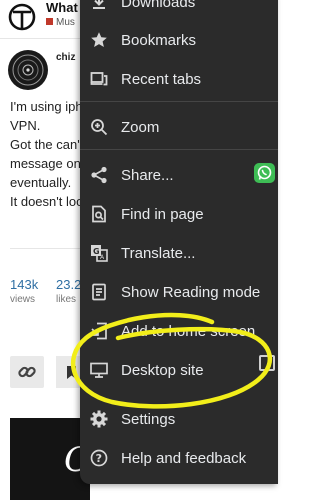  What do you see at coordinates (99, 175) in the screenshot?
I see `share-icon` at bounding box center [99, 175].